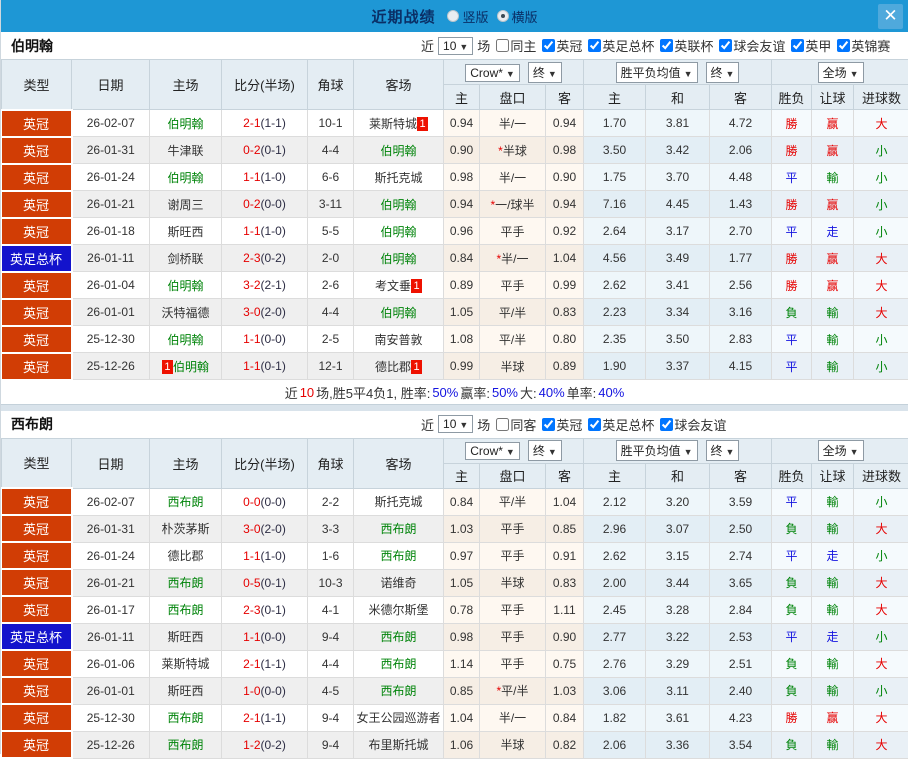 This screenshot has width=908, height=759. I want to click on halftime-score: (0-0), so click(273, 637).